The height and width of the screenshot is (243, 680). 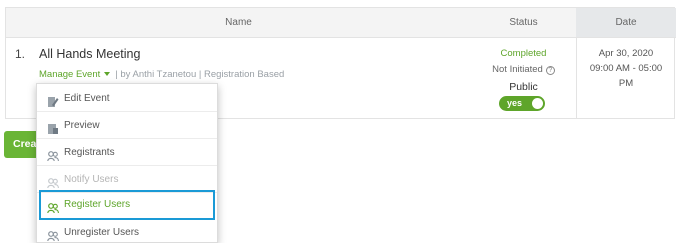 What do you see at coordinates (537, 103) in the screenshot?
I see `toggle-knob` at bounding box center [537, 103].